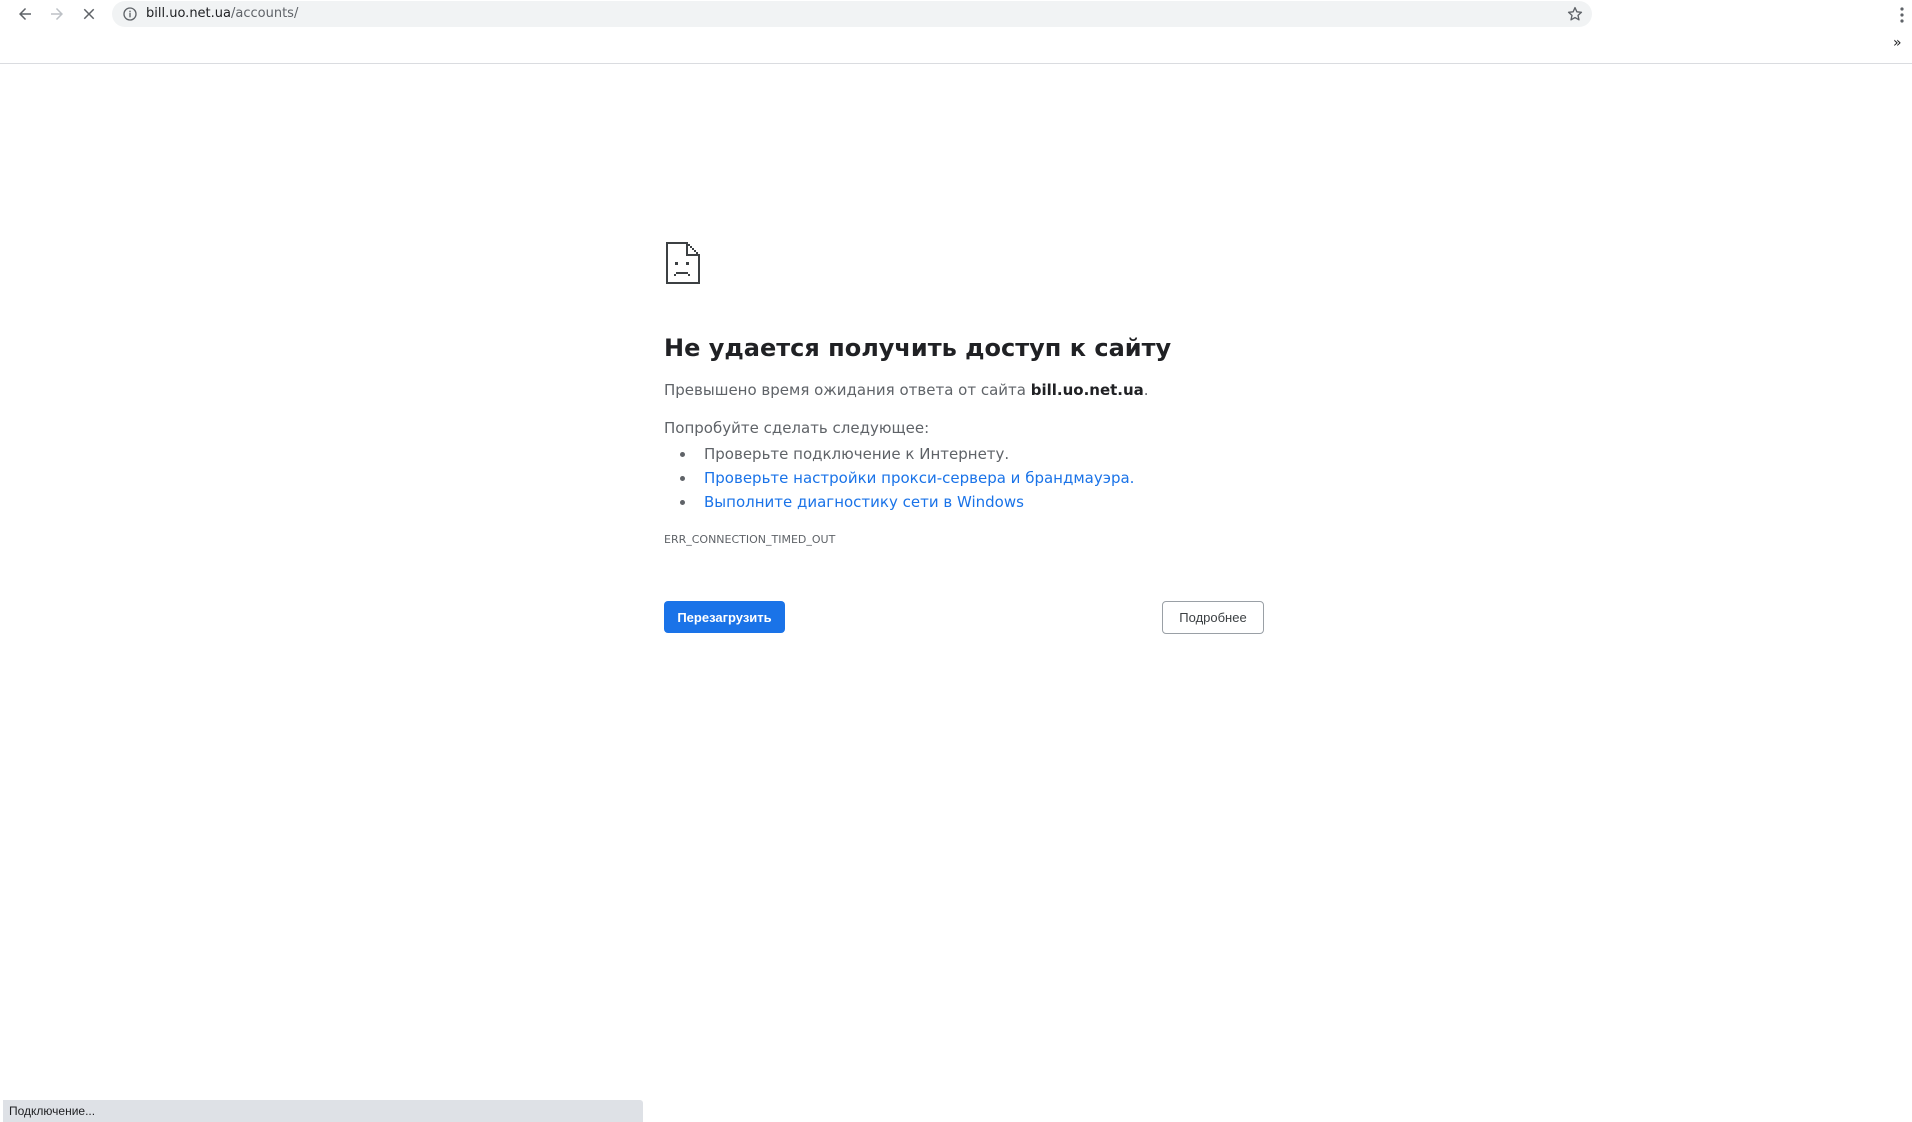 Image resolution: width=1912 pixels, height=1122 pixels. Describe the element at coordinates (1087, 390) in the screenshot. I see `summary-host: bill.uo.net.ua` at that location.